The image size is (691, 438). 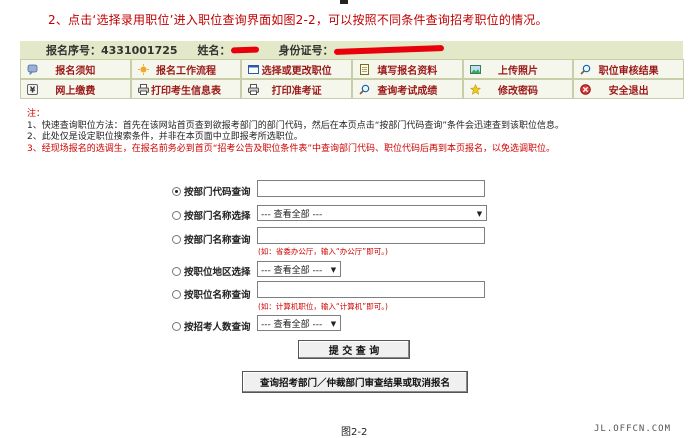 What do you see at coordinates (214, 50) in the screenshot?
I see `candidate-name-label: 姓名：` at bounding box center [214, 50].